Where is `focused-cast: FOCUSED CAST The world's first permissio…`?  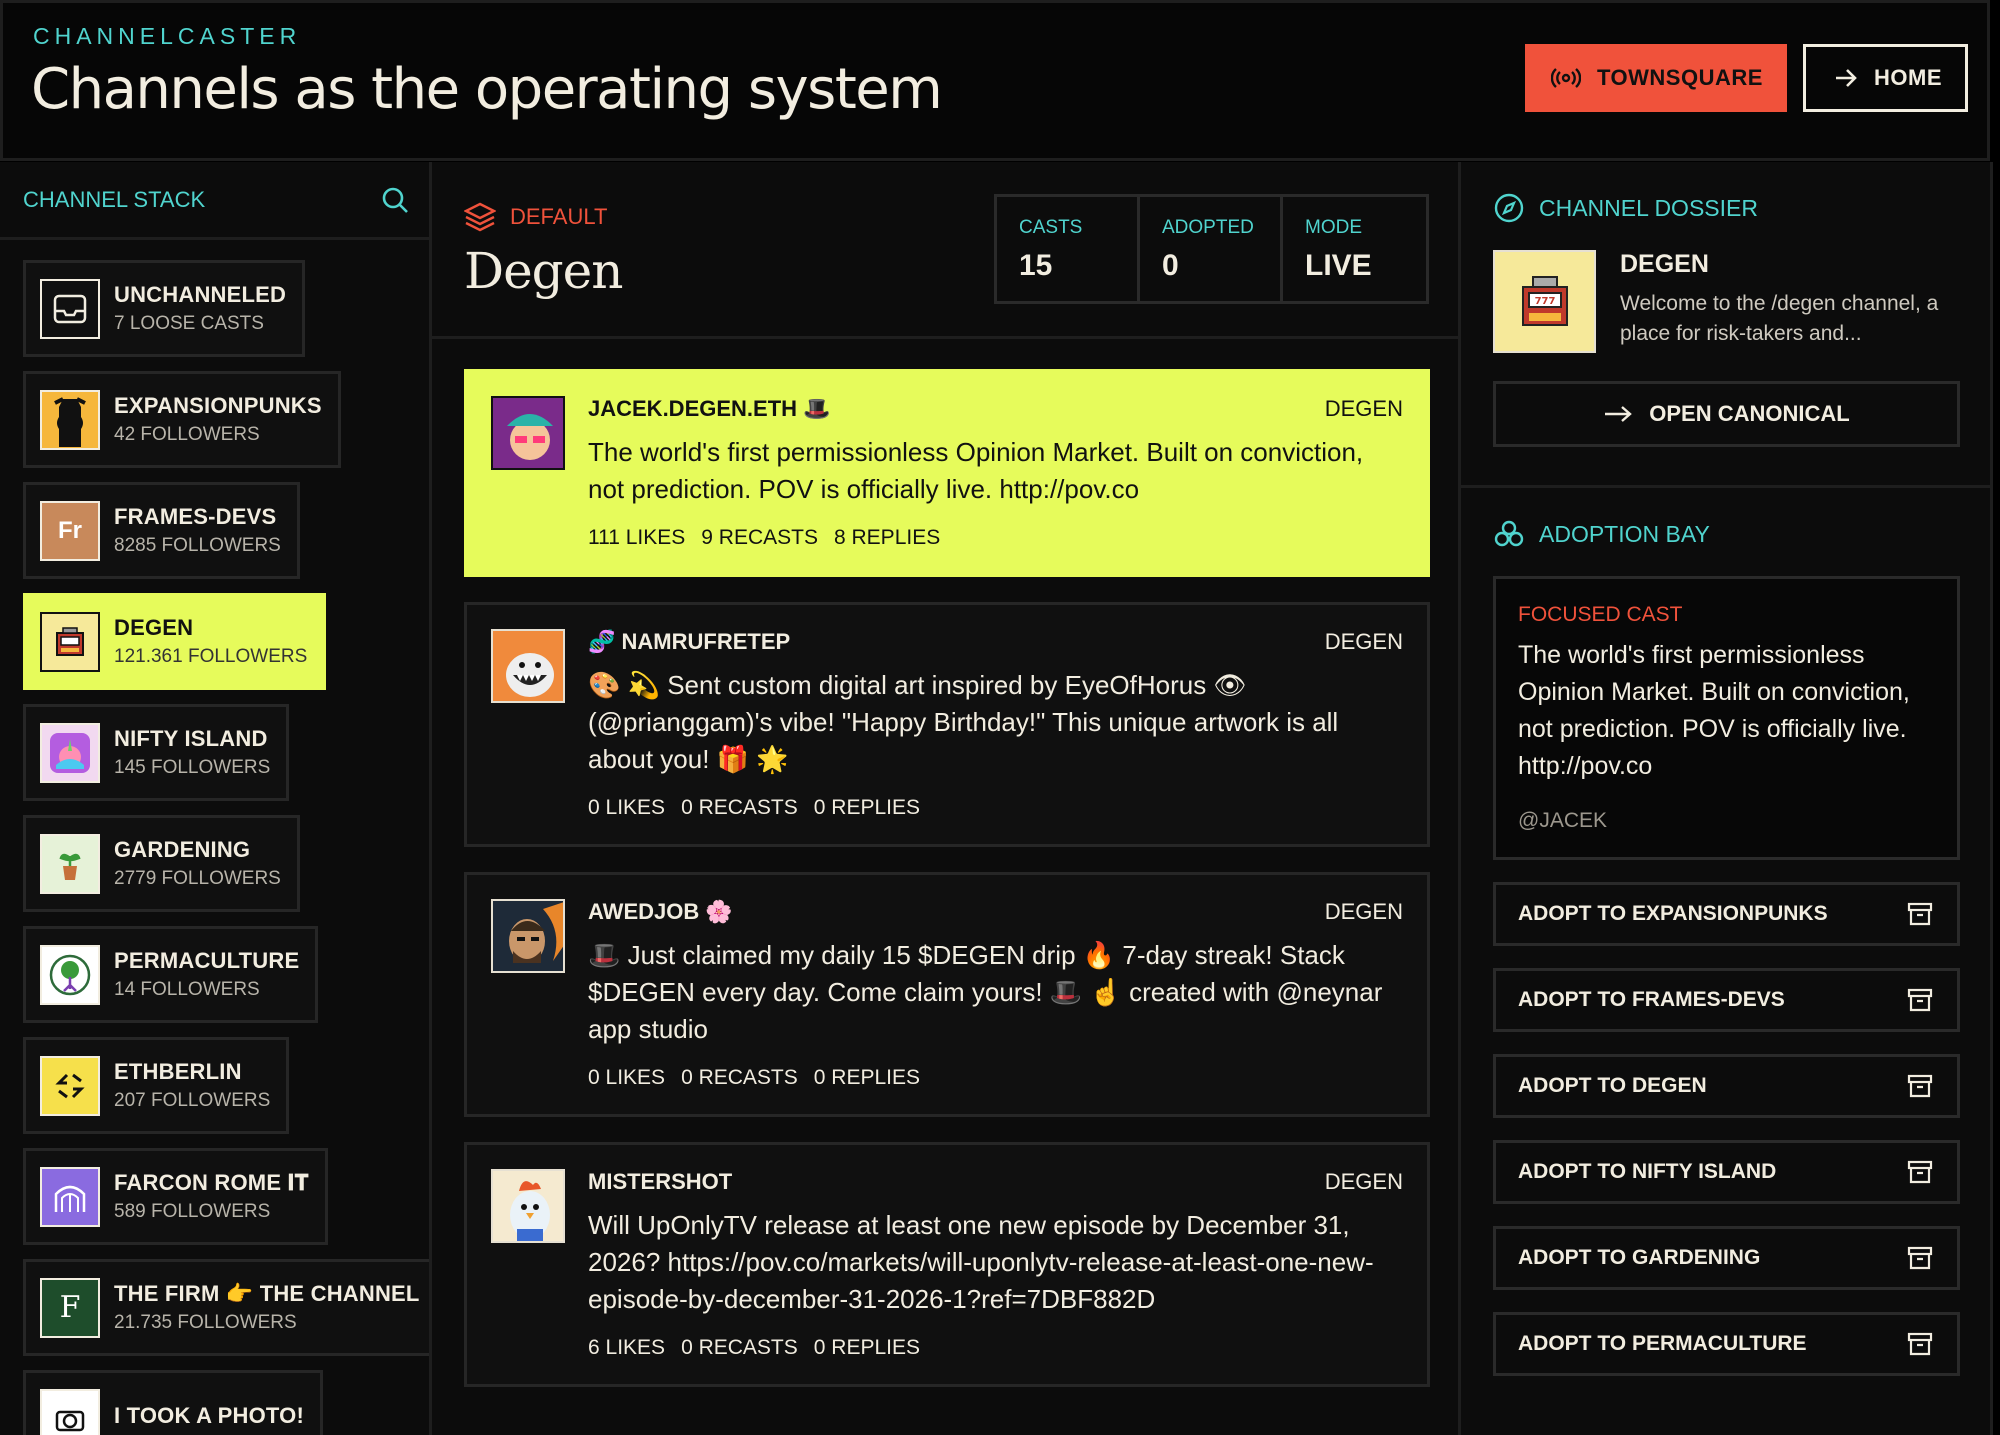
focused-cast: FOCUSED CAST The world's first permissio… is located at coordinates (1726, 718).